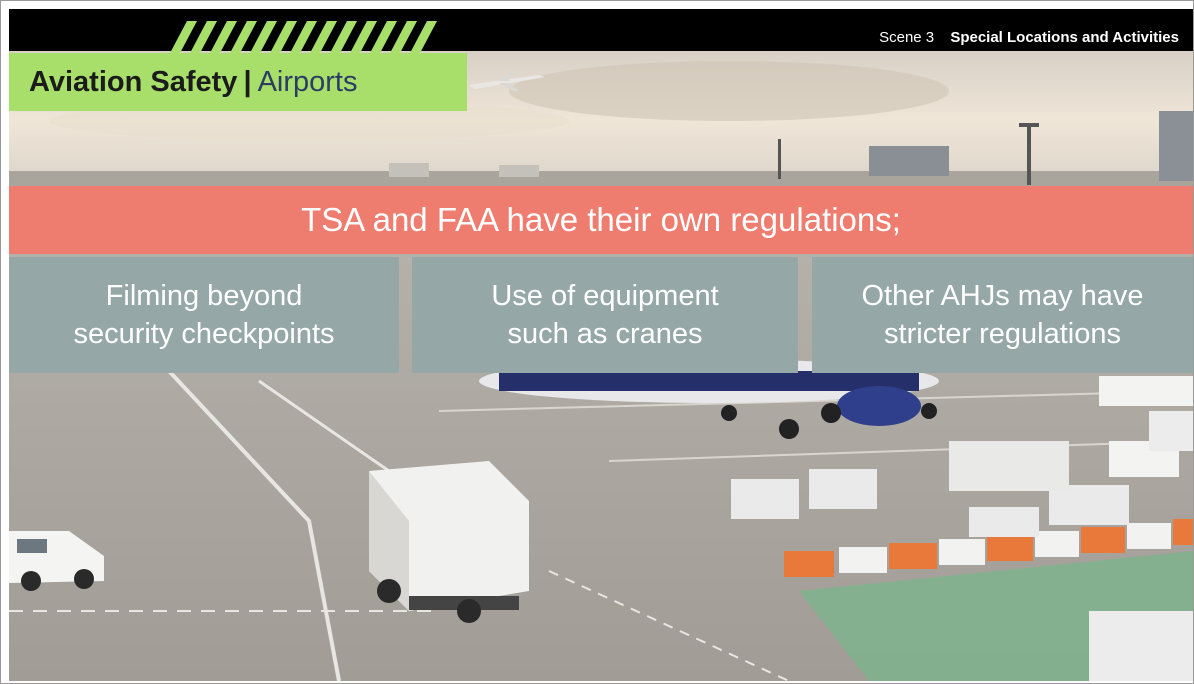 The image size is (1194, 684). What do you see at coordinates (303, 38) in the screenshot?
I see `hazard-stripes-icon` at bounding box center [303, 38].